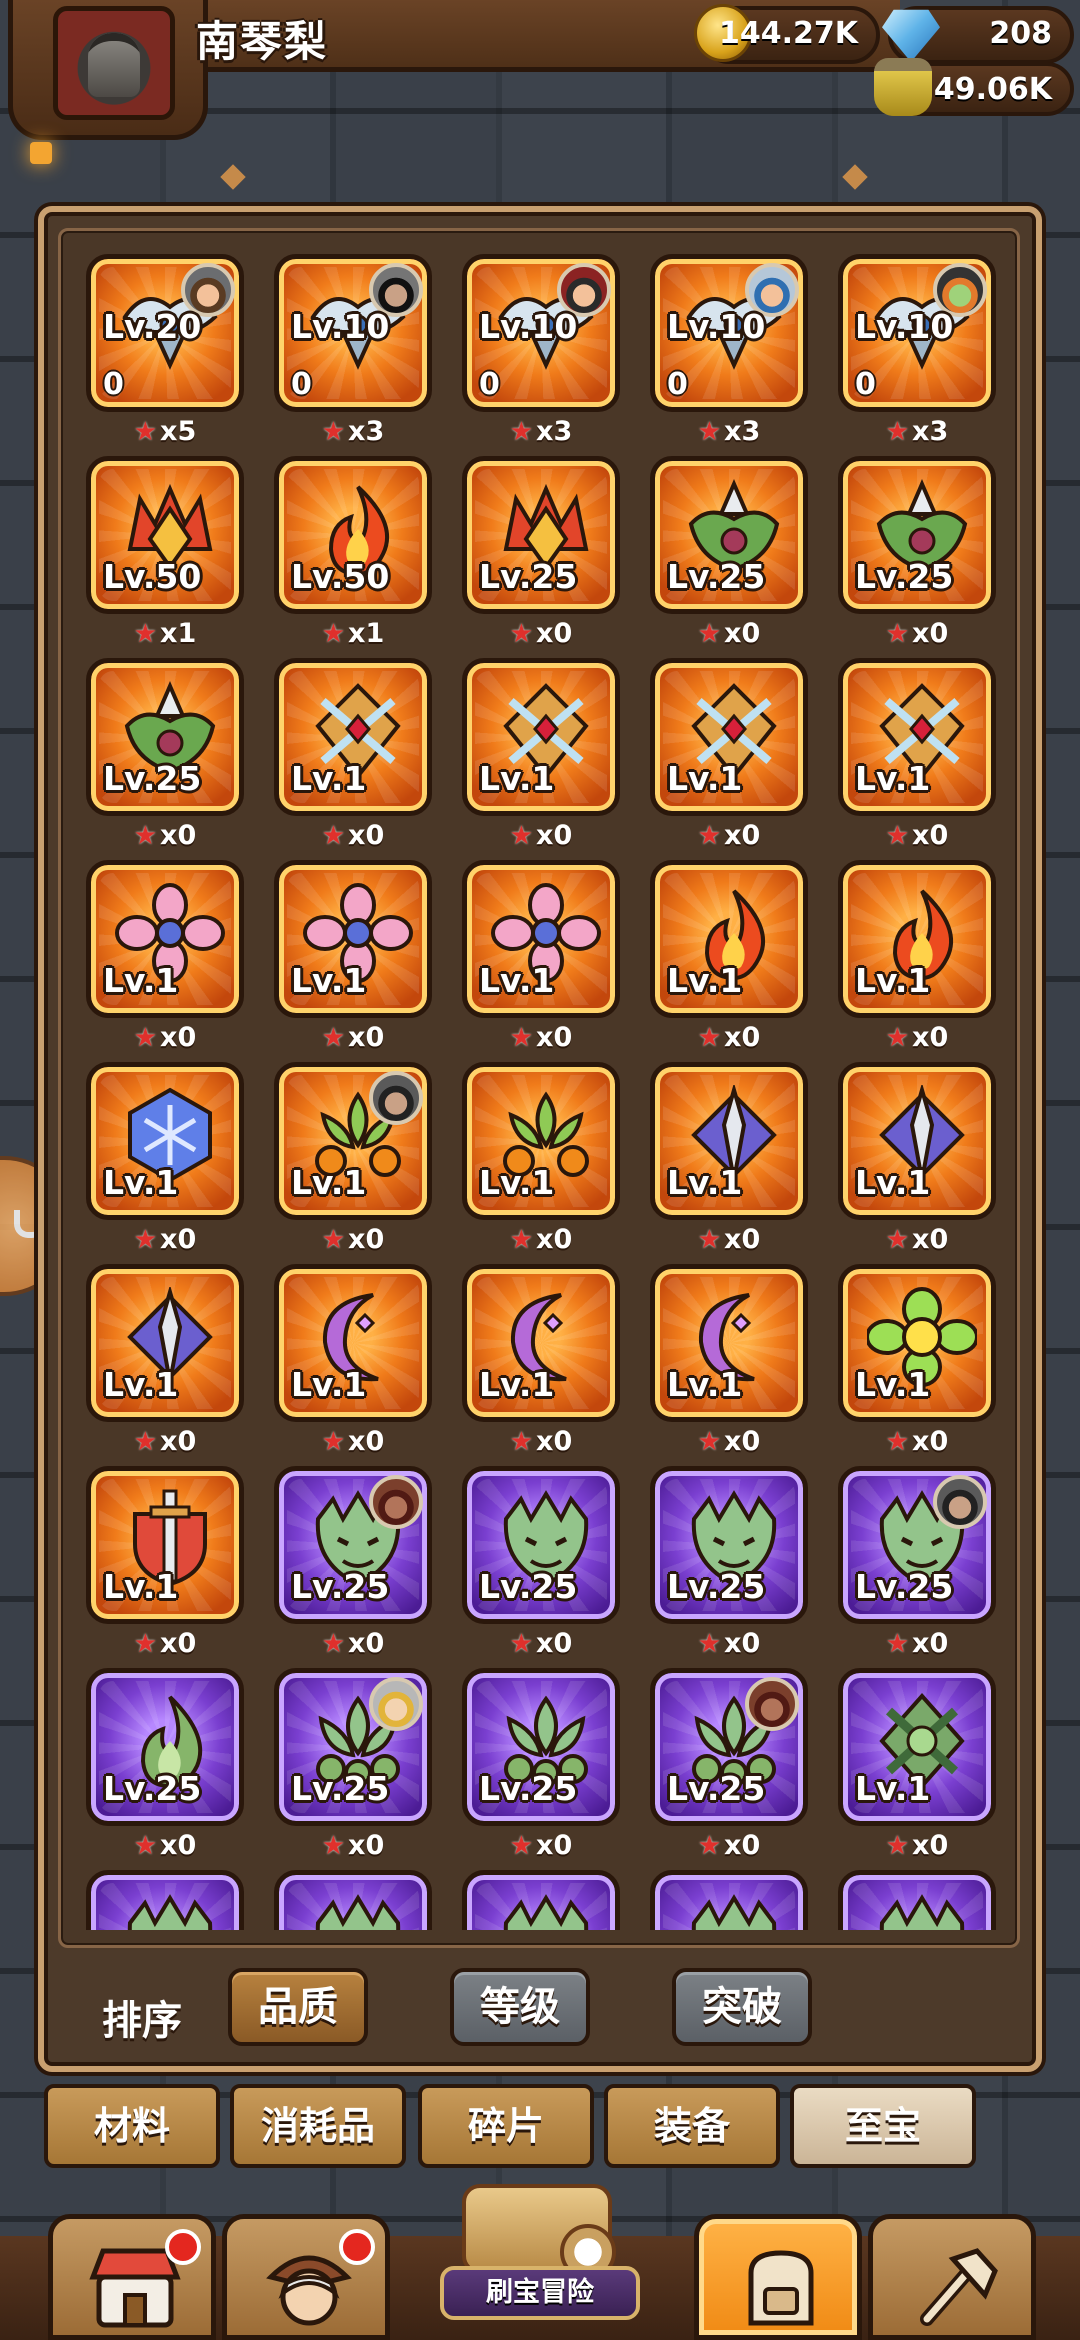  What do you see at coordinates (108, 70) in the screenshot?
I see `avatar-frame` at bounding box center [108, 70].